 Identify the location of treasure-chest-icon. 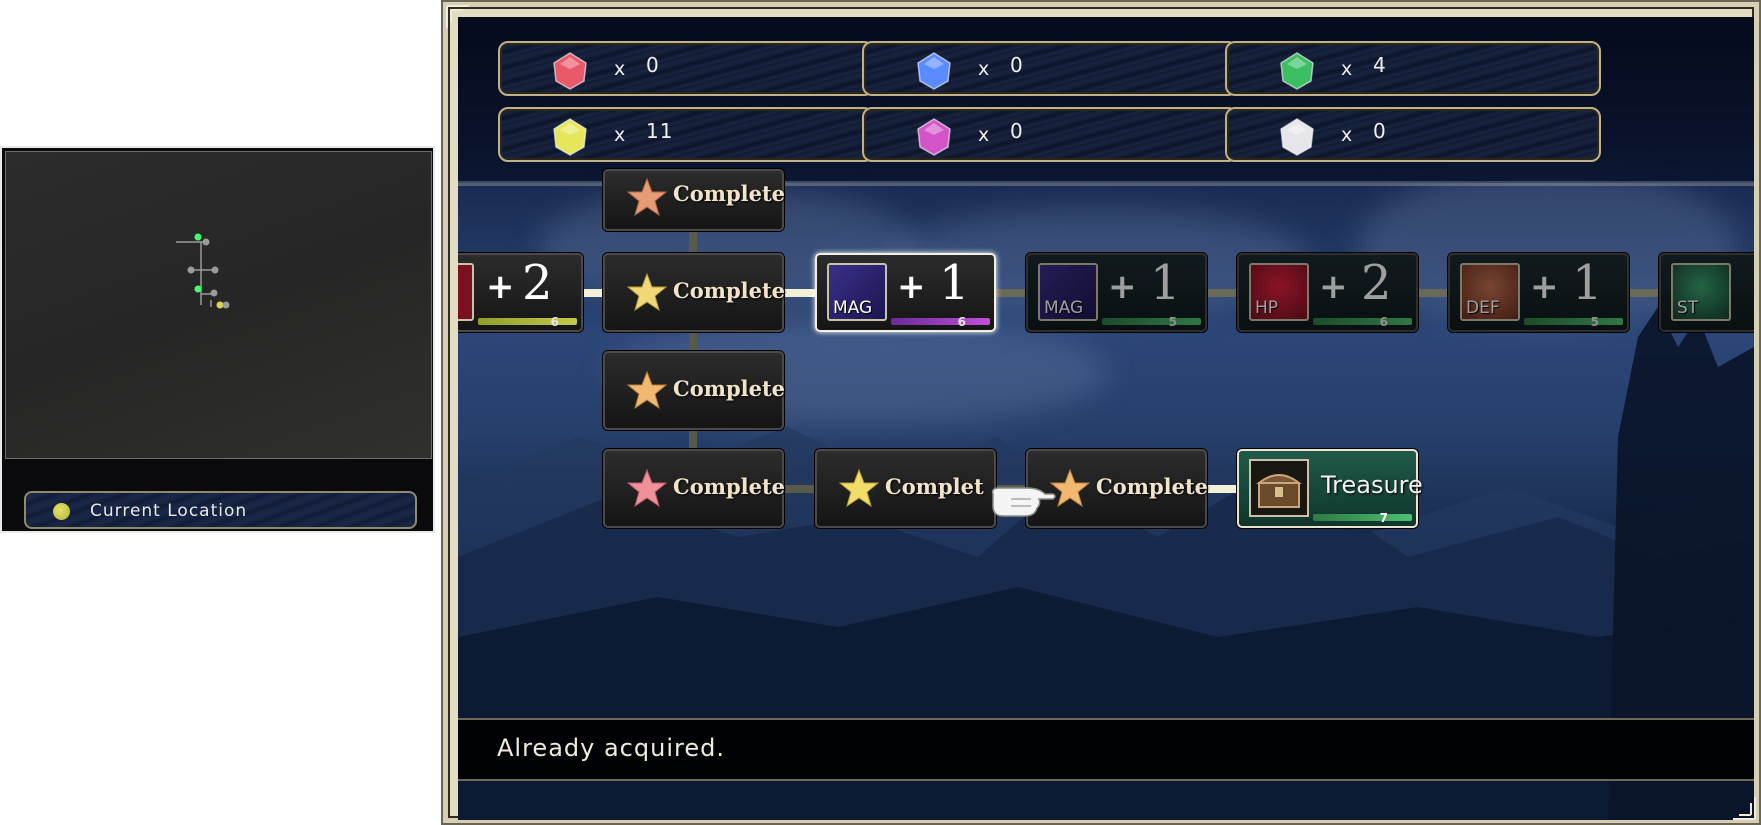
(1279, 488).